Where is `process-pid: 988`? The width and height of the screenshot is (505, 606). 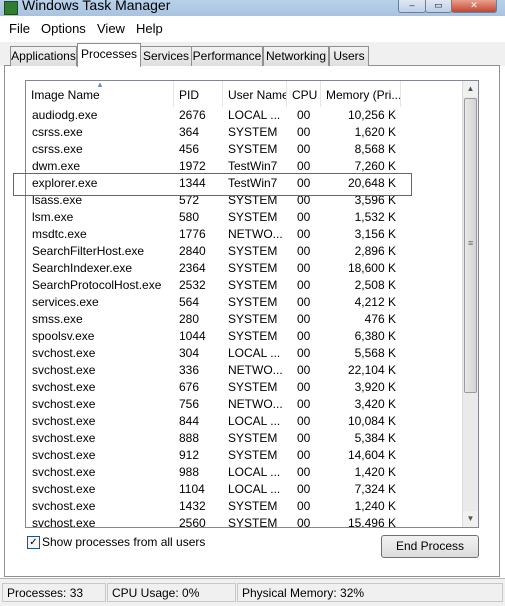 process-pid: 988 is located at coordinates (189, 472).